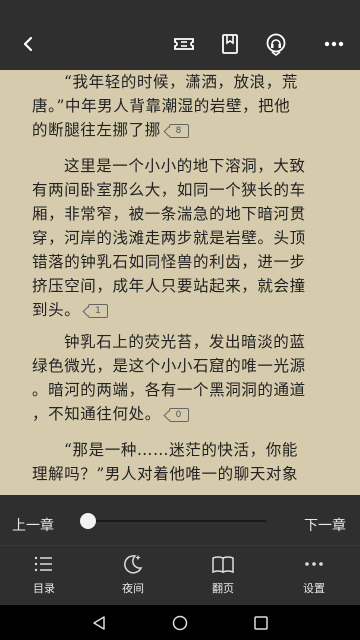 This screenshot has height=640, width=360. What do you see at coordinates (169, 390) in the screenshot?
I see `text-line: 。暗河的两端，各有一个黑洞洞的通道` at bounding box center [169, 390].